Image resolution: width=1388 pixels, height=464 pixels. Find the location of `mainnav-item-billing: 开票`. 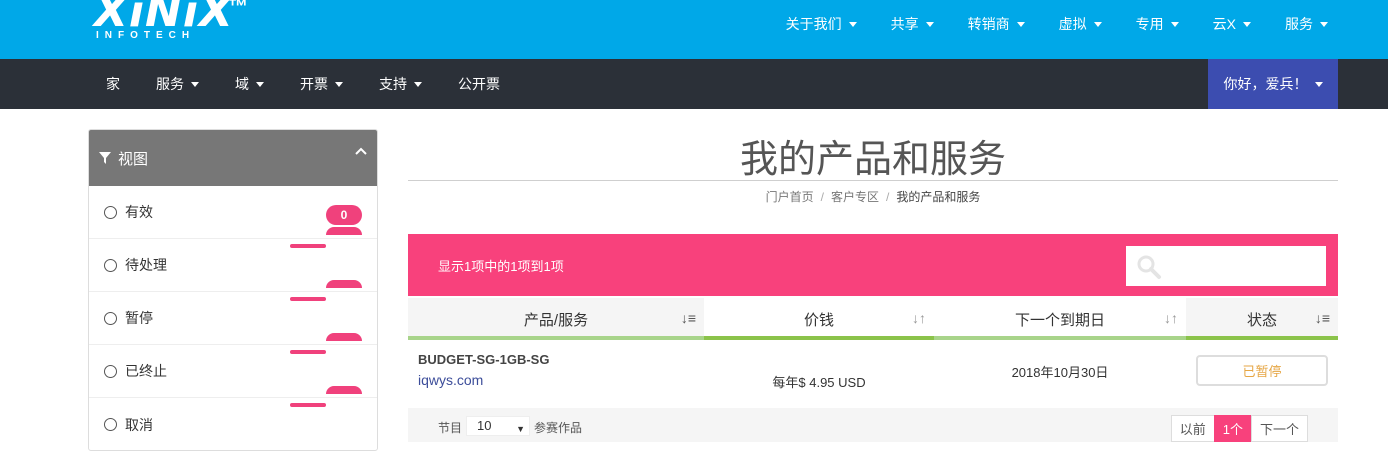

mainnav-item-billing: 开票 is located at coordinates (321, 84).